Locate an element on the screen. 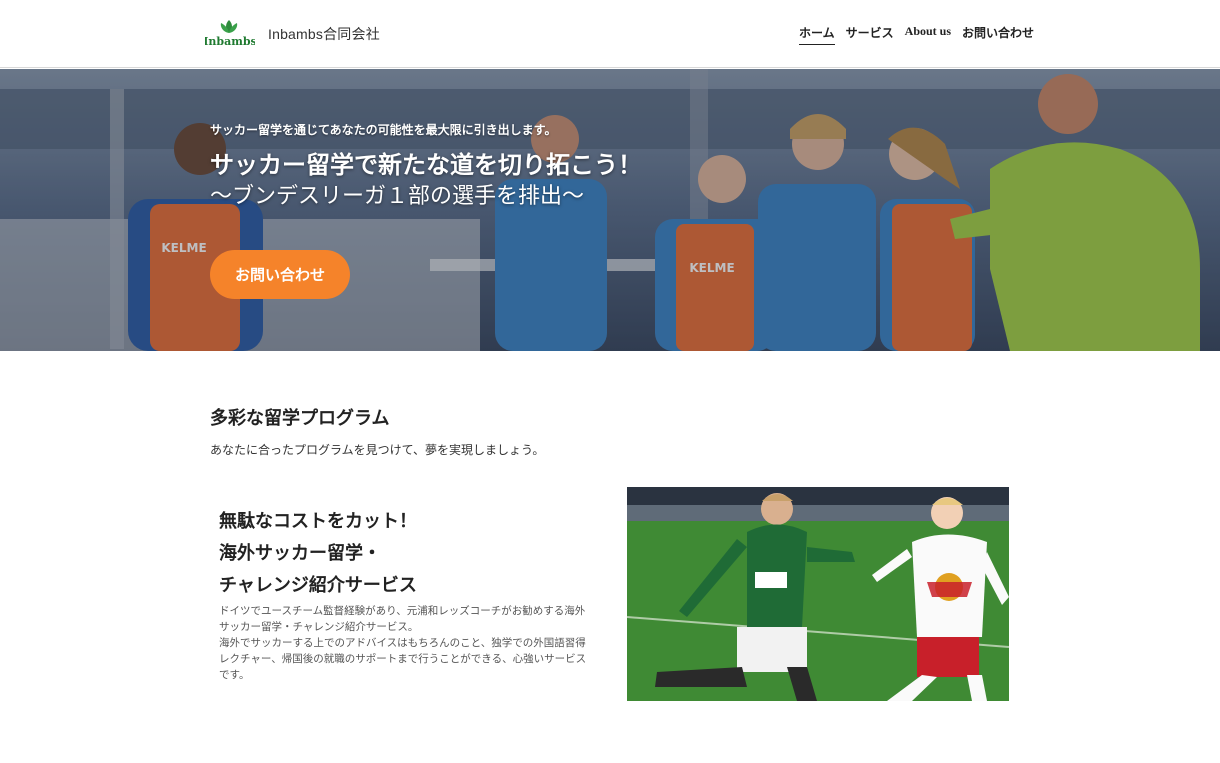 Image resolution: width=1220 pixels, height=763 pixels. hero-title: サッカー留学で新たな道を切り拓こう！ is located at coordinates (426, 165).